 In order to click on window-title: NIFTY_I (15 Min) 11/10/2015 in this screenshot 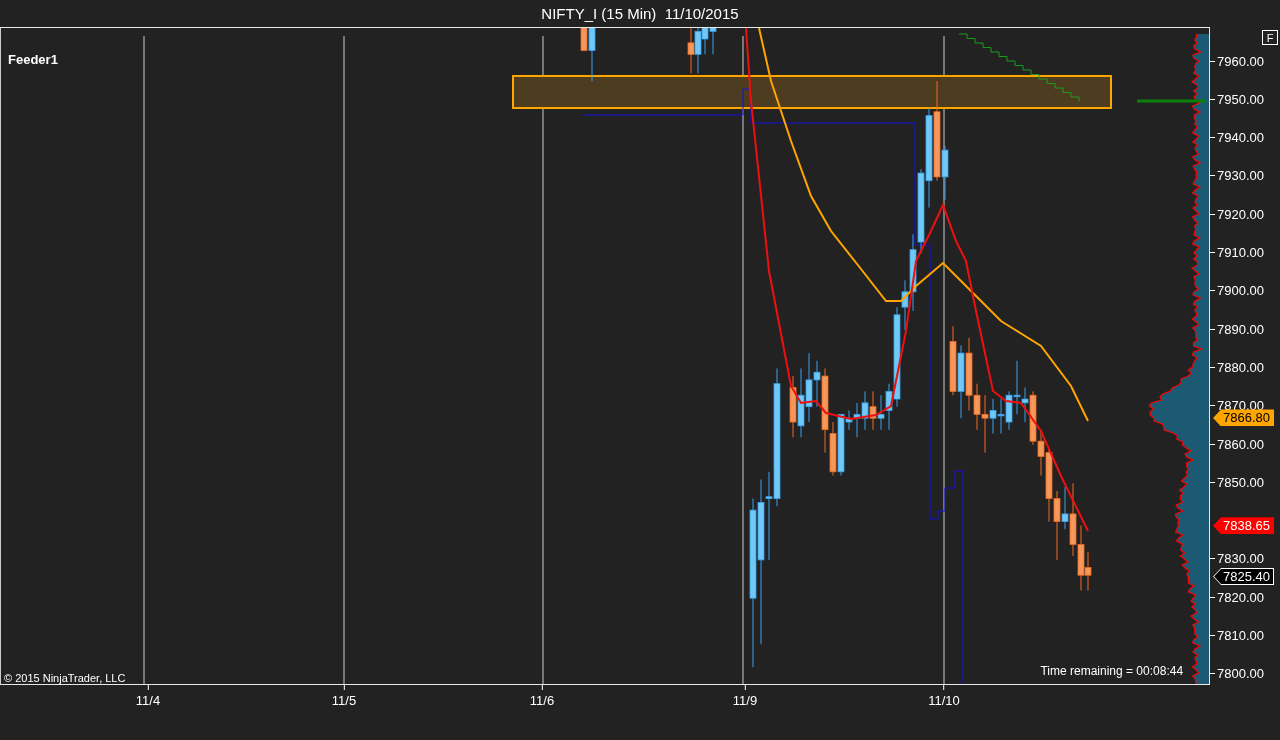, I will do `click(640, 13)`.